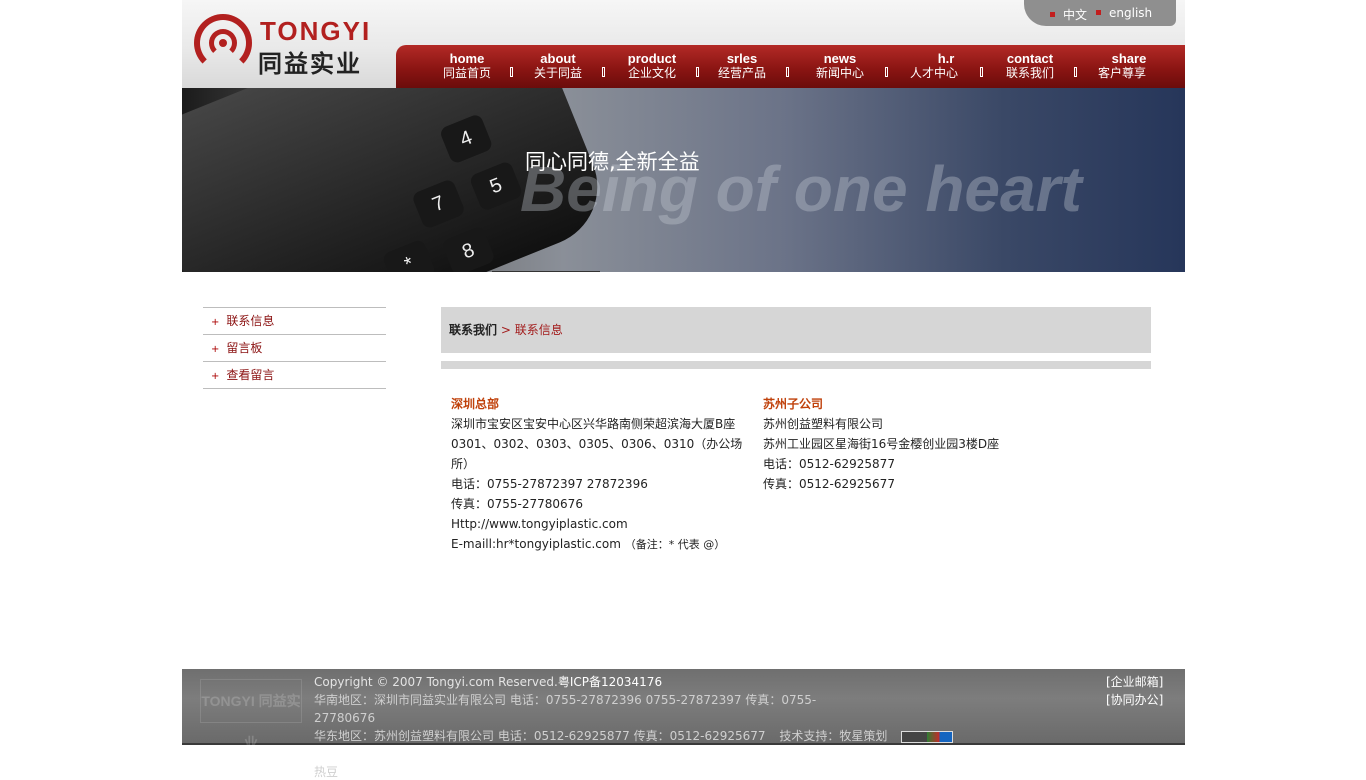 The width and height of the screenshot is (1366, 780). What do you see at coordinates (436, 682) in the screenshot?
I see `footer-copyright: Copyright © 2007 Tongyi.com Reserved.` at bounding box center [436, 682].